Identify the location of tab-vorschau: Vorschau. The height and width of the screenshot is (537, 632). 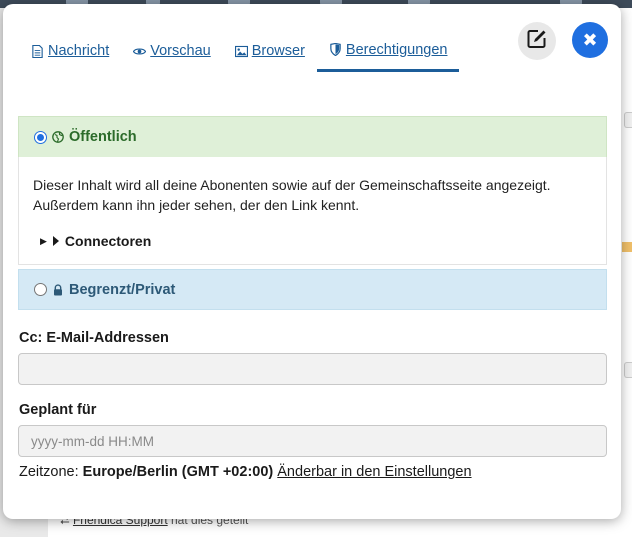
(171, 51).